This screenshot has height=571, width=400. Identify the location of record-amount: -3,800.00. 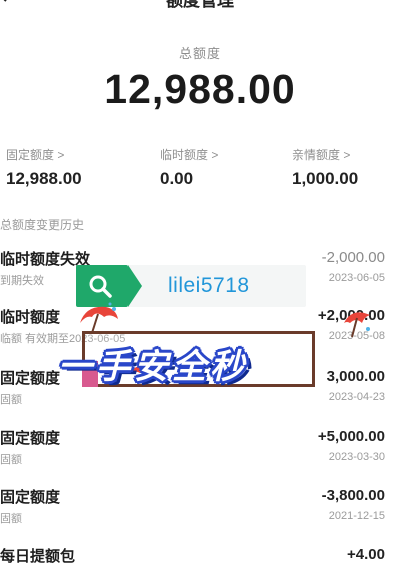
(353, 495).